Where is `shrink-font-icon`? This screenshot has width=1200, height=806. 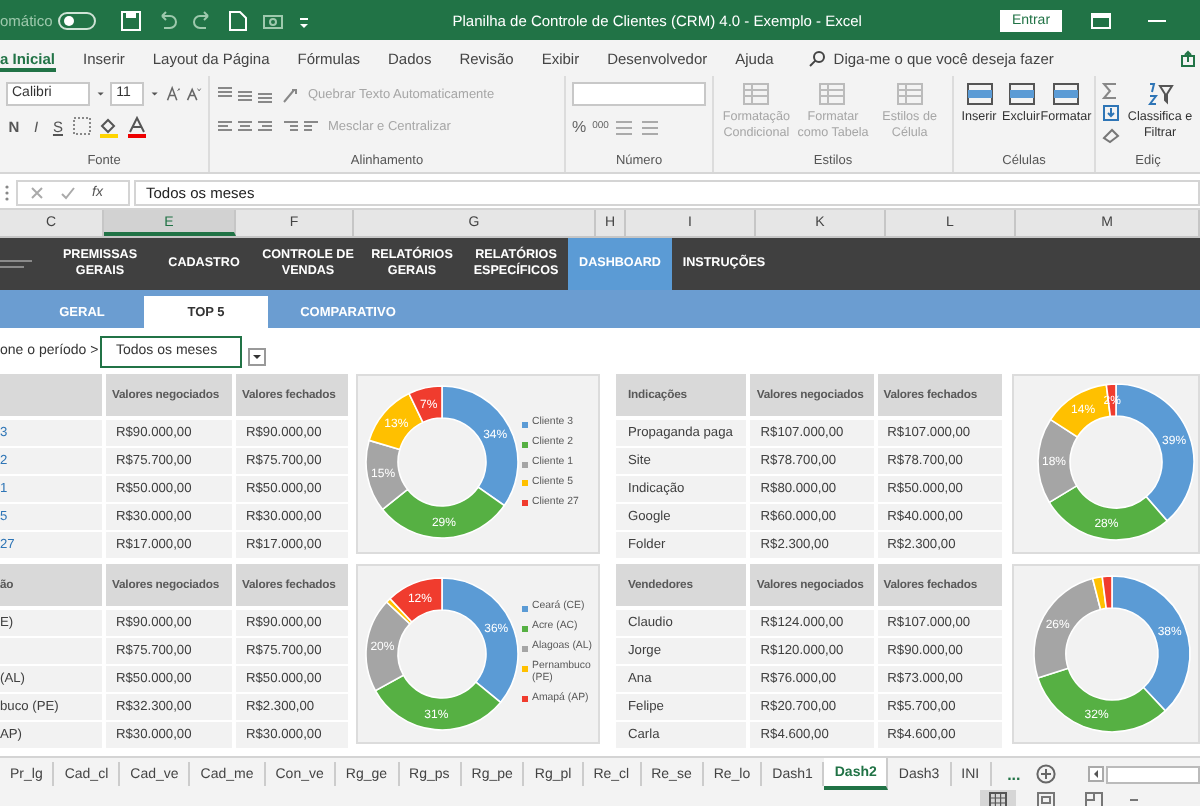
shrink-font-icon is located at coordinates (194, 94).